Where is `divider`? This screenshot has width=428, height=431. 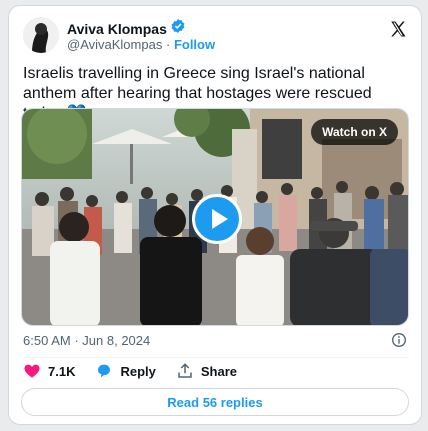 divider is located at coordinates (216, 357).